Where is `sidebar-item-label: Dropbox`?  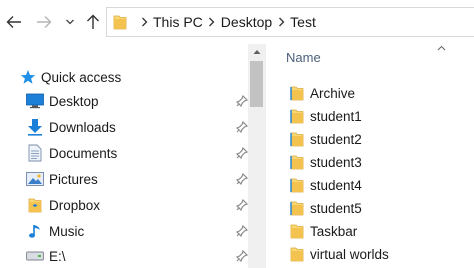
sidebar-item-label: Dropbox is located at coordinates (75, 205).